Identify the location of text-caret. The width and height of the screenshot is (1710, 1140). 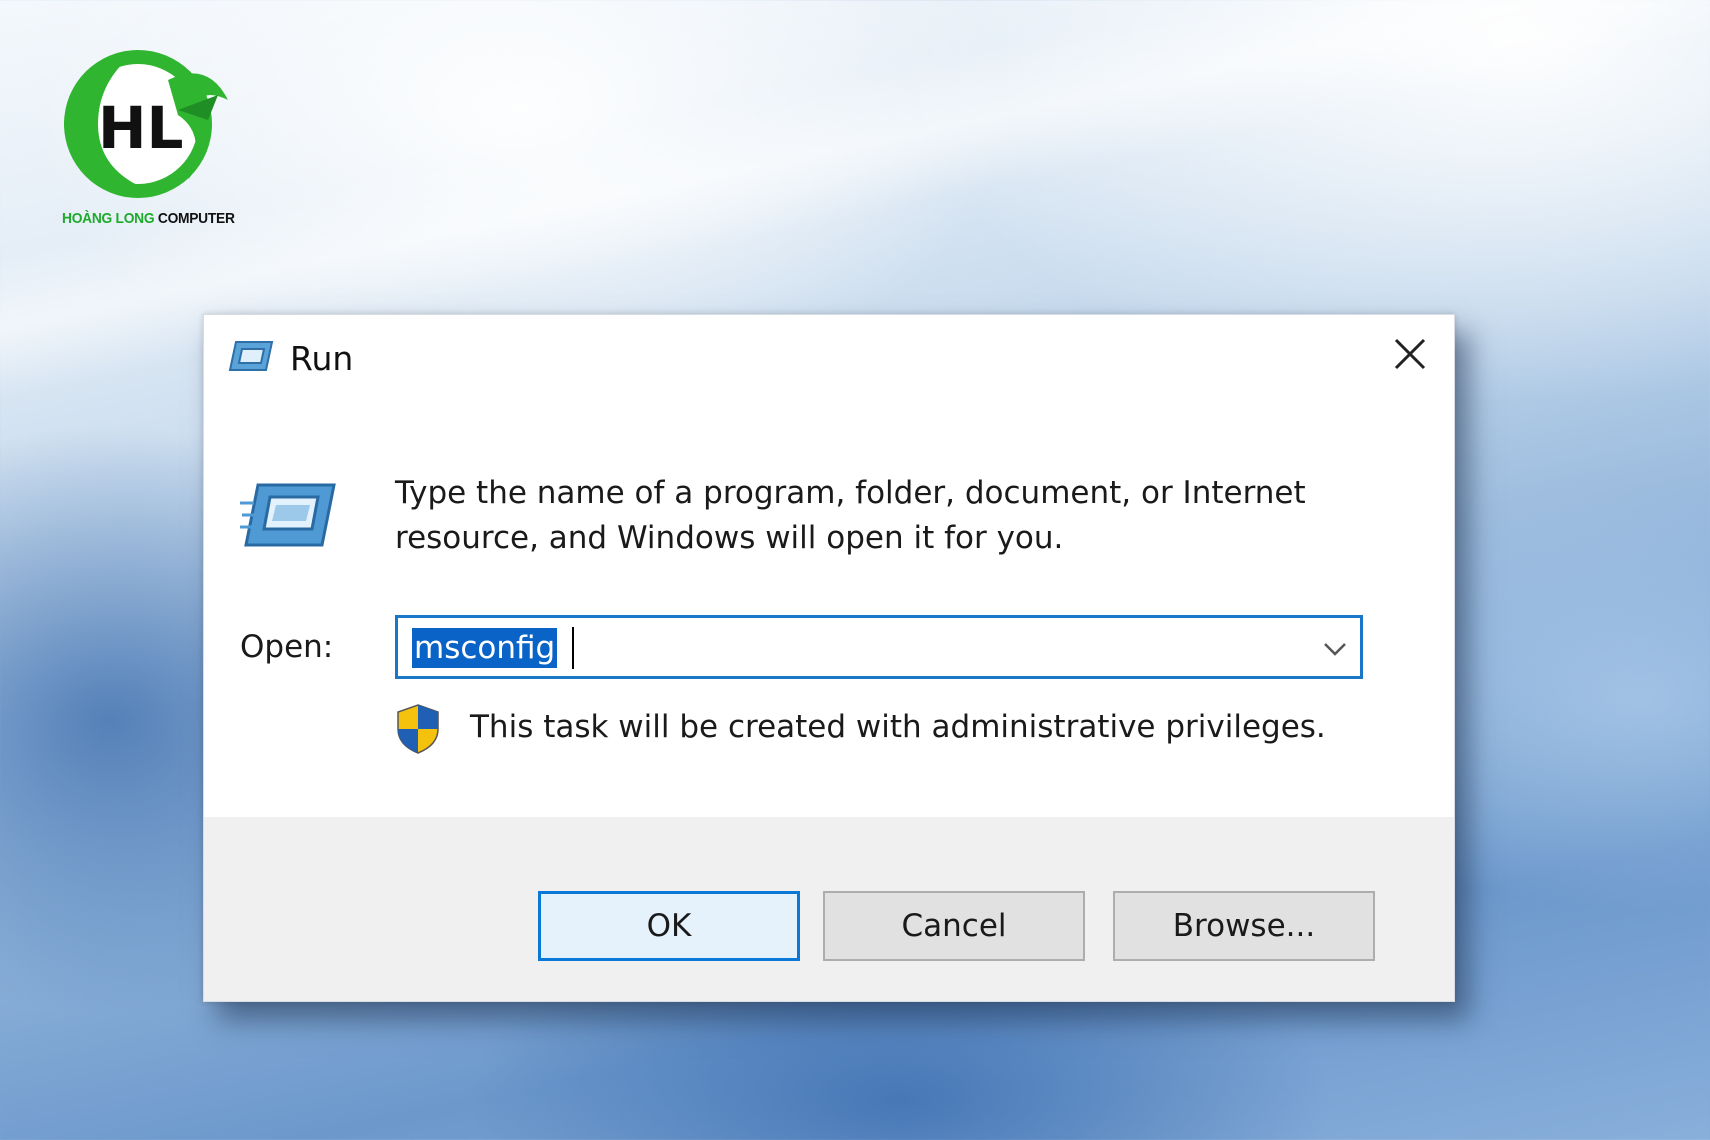
(573, 648).